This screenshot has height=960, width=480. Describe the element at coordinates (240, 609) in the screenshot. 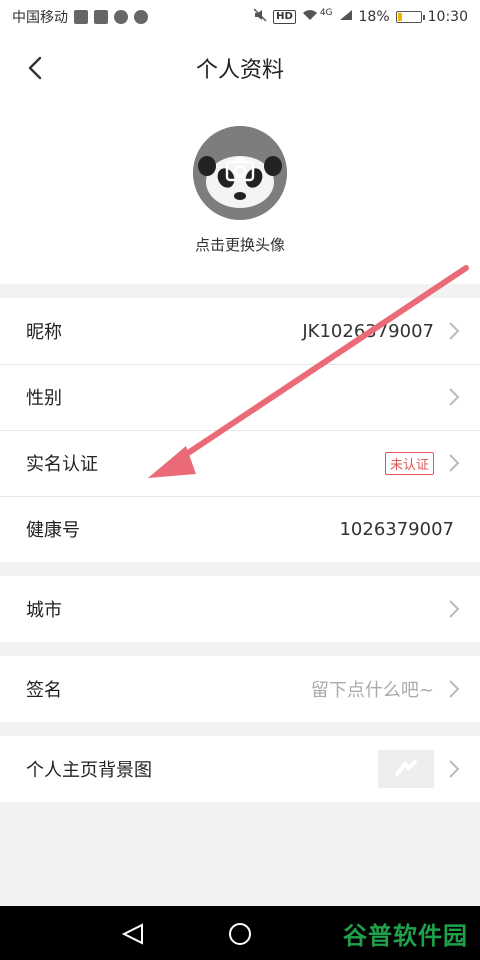

I see `row-city: 城市` at that location.